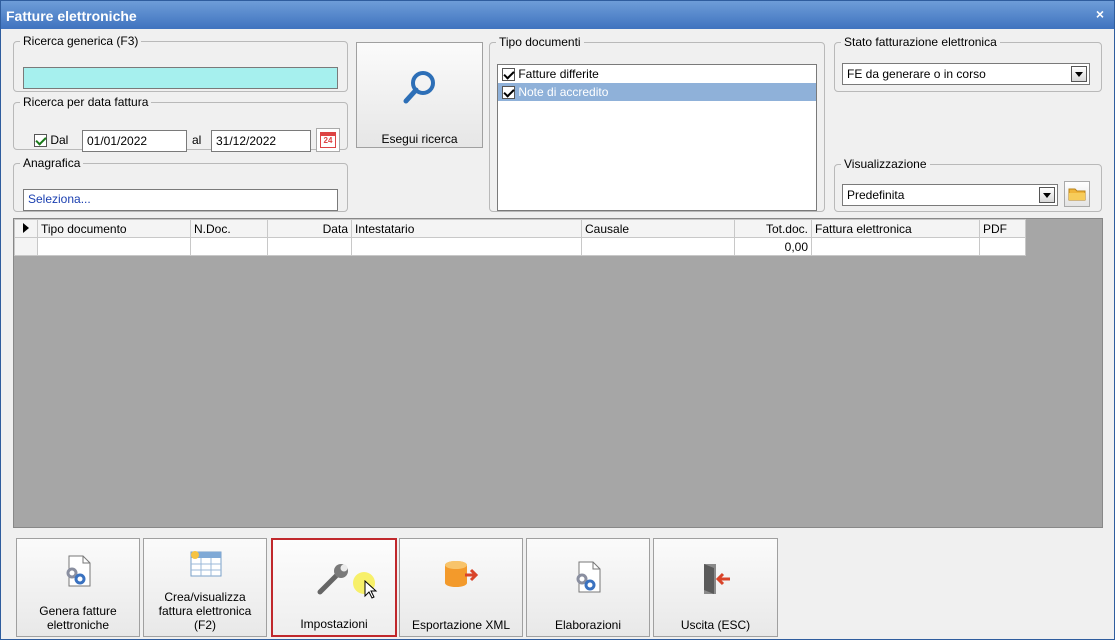  What do you see at coordinates (206, 564) in the screenshot?
I see `table-sun-icon` at bounding box center [206, 564].